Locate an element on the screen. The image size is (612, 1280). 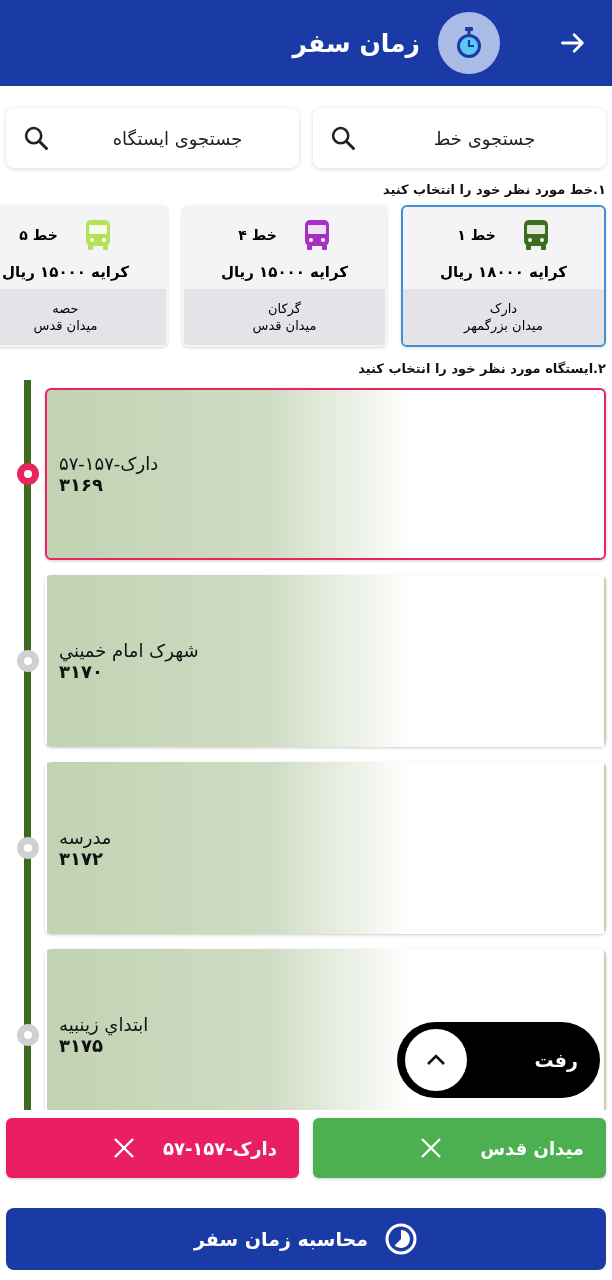
route-start: گرکان is located at coordinates (284, 308).